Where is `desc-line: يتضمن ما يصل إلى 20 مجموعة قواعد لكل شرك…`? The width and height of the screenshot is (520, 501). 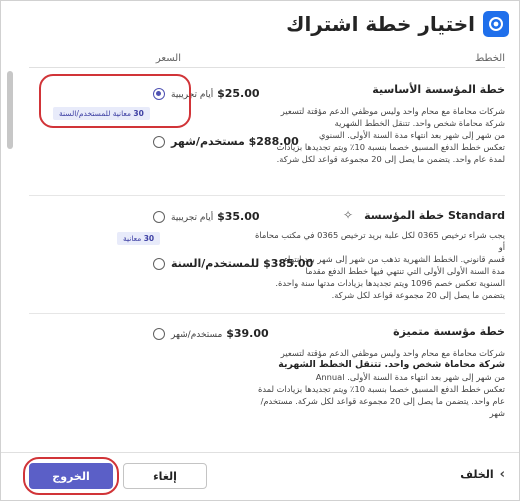
desc-line: يتضمن ما يصل إلى 20 مجموعة قواعد لكل شرك… is located at coordinates (418, 295).